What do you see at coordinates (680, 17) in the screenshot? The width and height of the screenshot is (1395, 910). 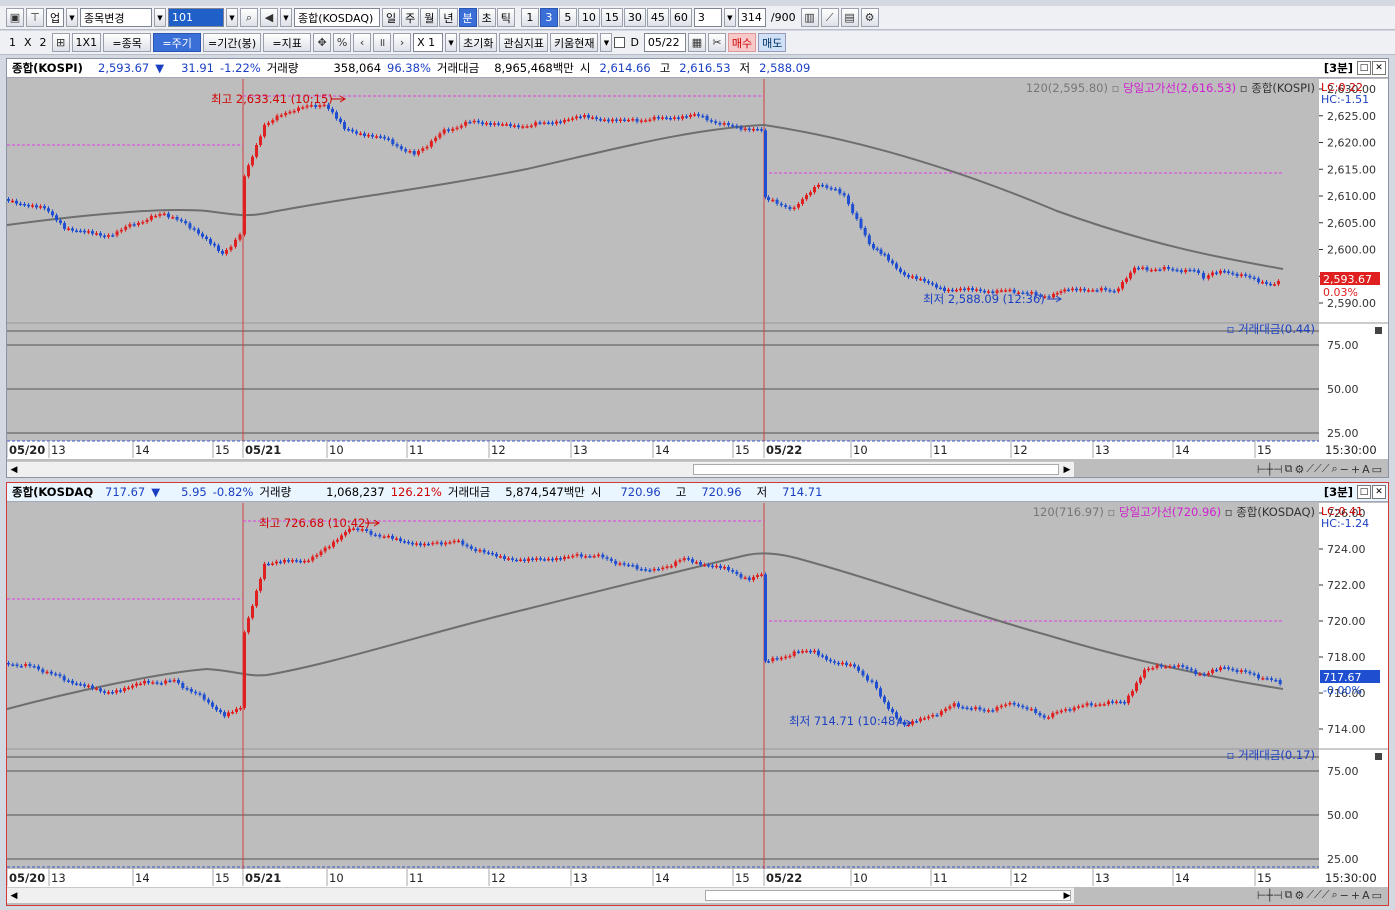 I see `minute-tab-60: 60` at bounding box center [680, 17].